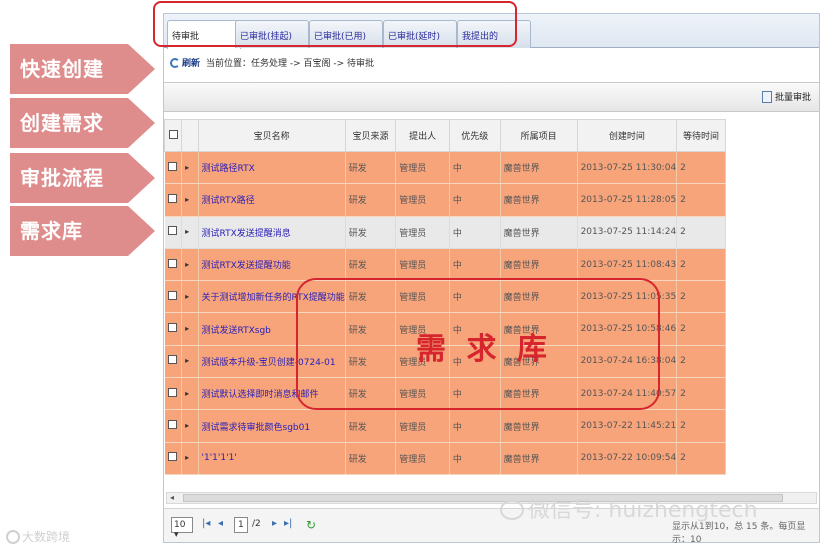 This screenshot has height=552, width=834. Describe the element at coordinates (13, 537) in the screenshot. I see `logo-icon` at that location.